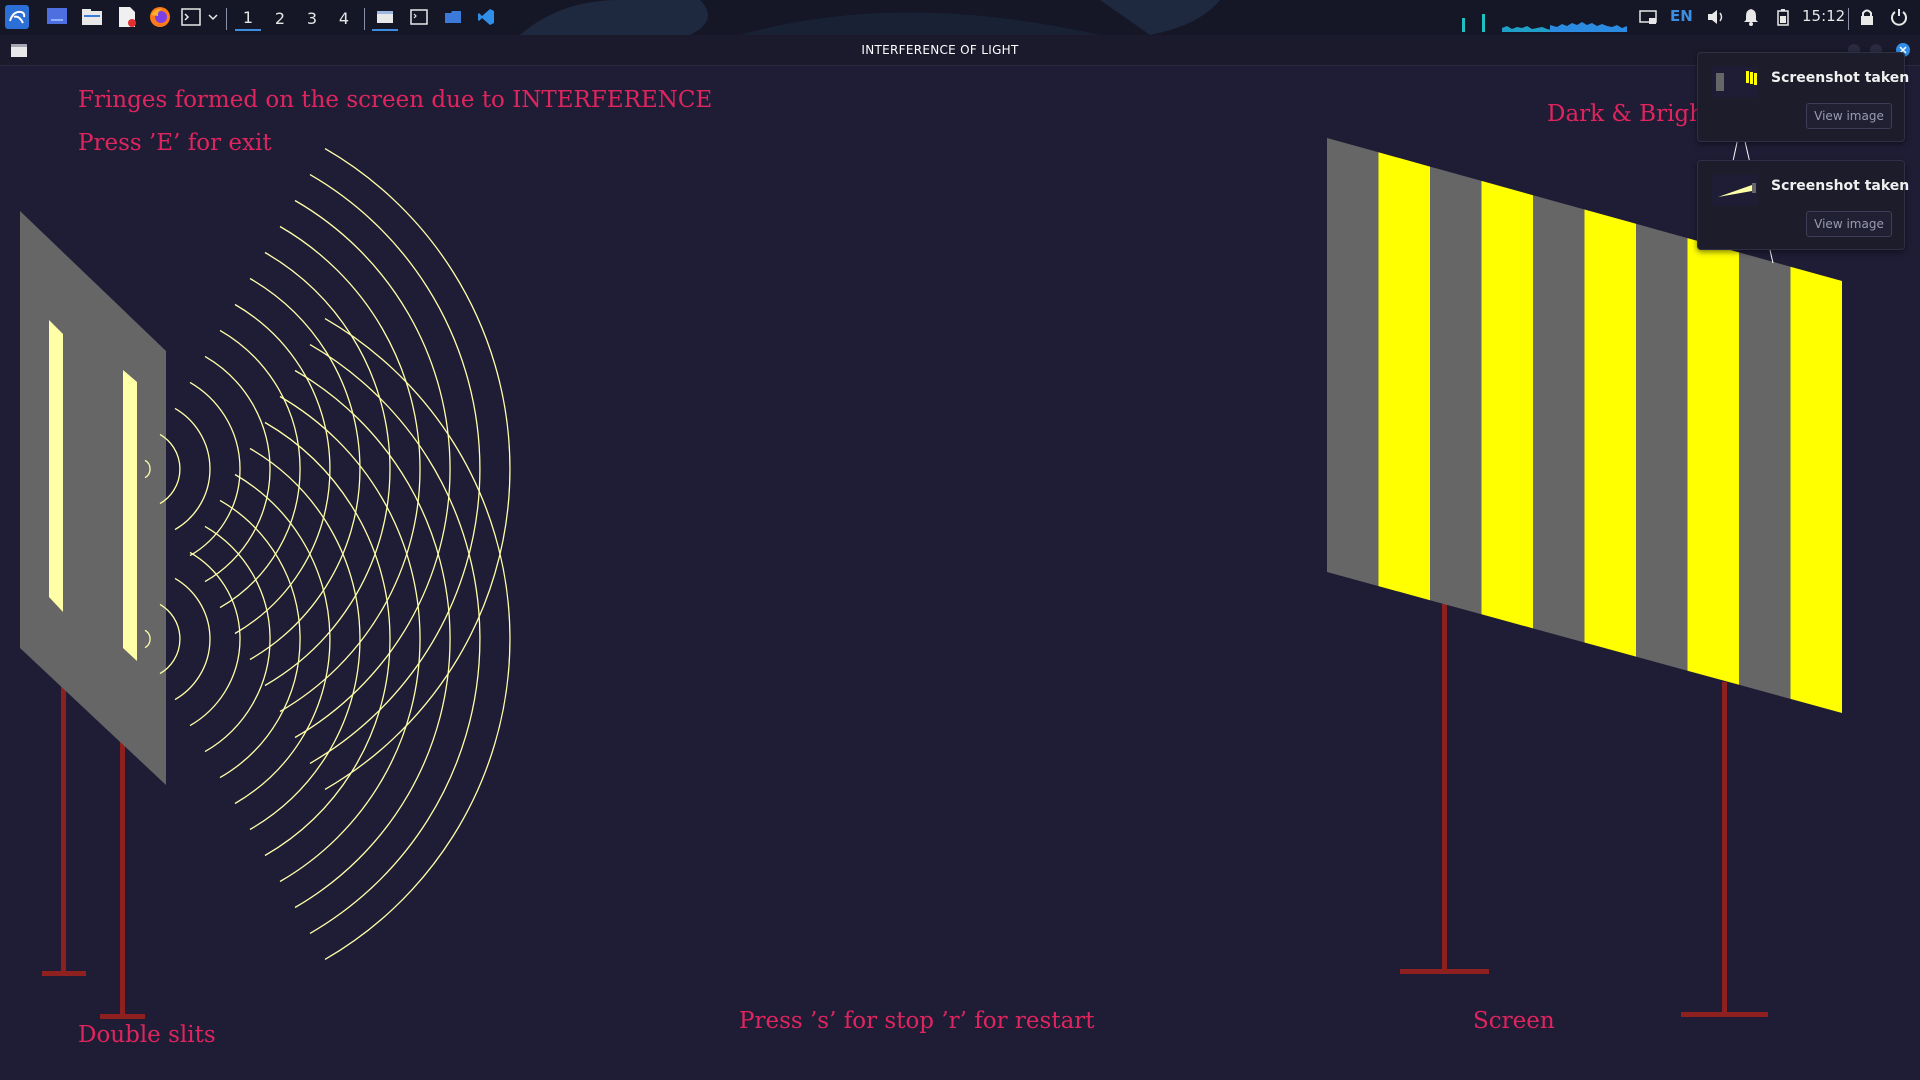  What do you see at coordinates (486, 17) in the screenshot?
I see `task-vscode-icon` at bounding box center [486, 17].